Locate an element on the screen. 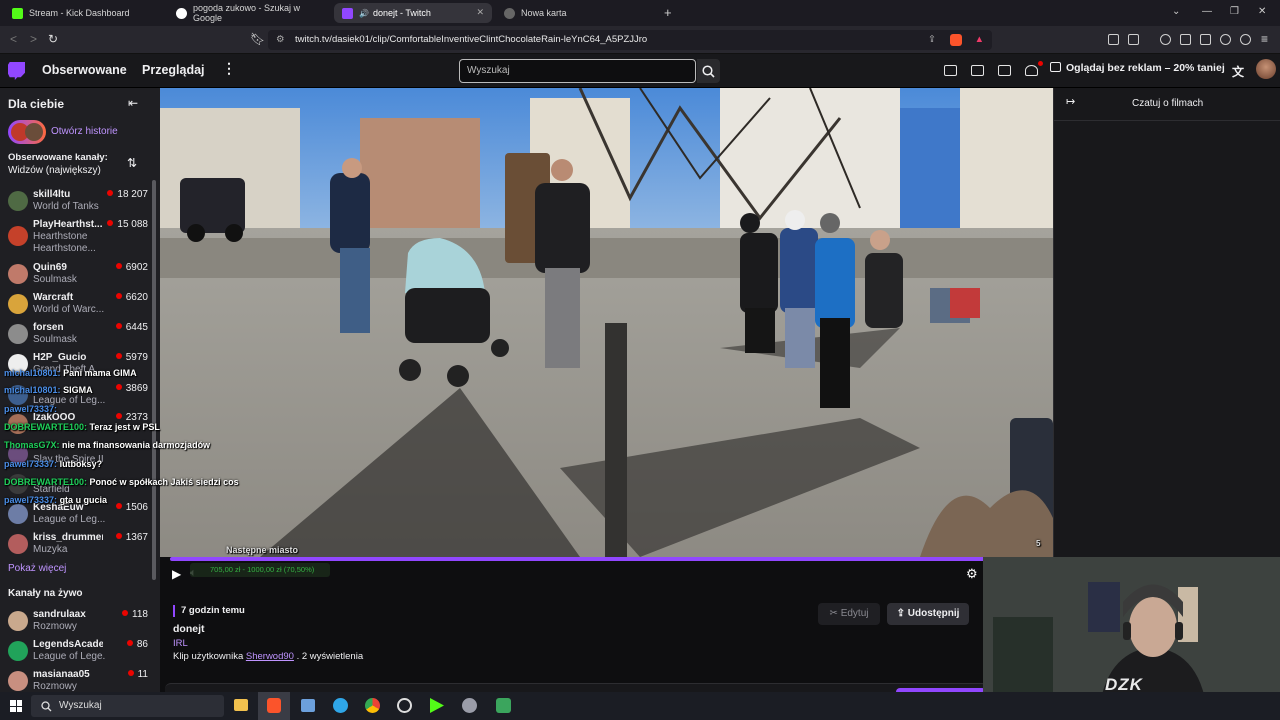 The image size is (1280, 720). extensions-icon is located at coordinates (1113, 39).